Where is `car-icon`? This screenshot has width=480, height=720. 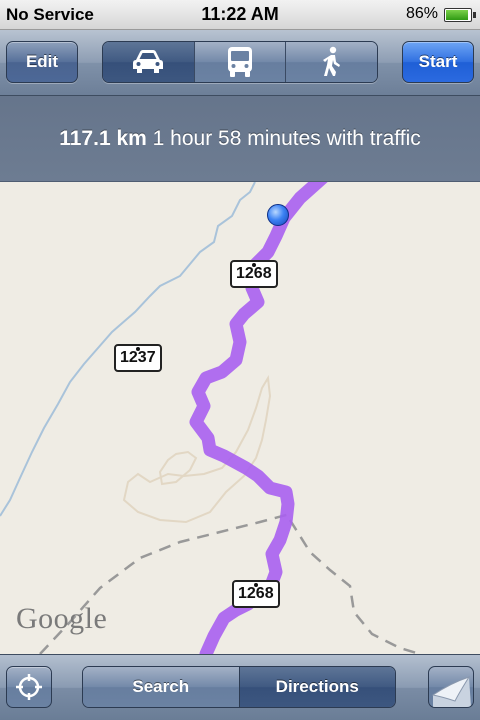 car-icon is located at coordinates (148, 61).